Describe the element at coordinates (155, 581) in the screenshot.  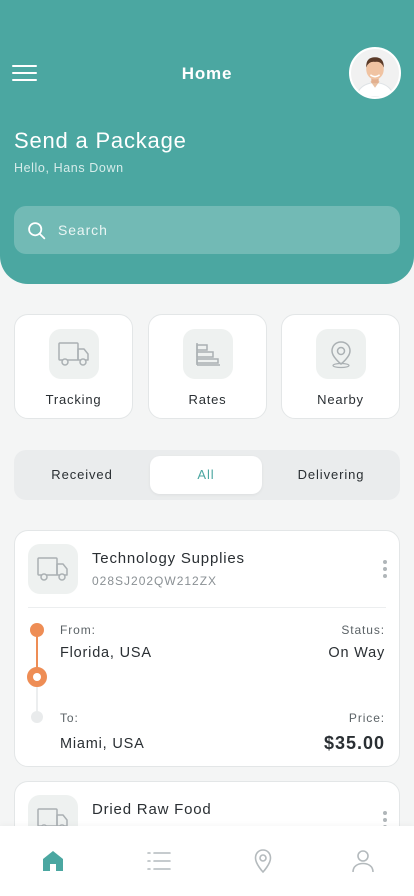
I see `tracking-id: 028SJ202QW212ZX` at that location.